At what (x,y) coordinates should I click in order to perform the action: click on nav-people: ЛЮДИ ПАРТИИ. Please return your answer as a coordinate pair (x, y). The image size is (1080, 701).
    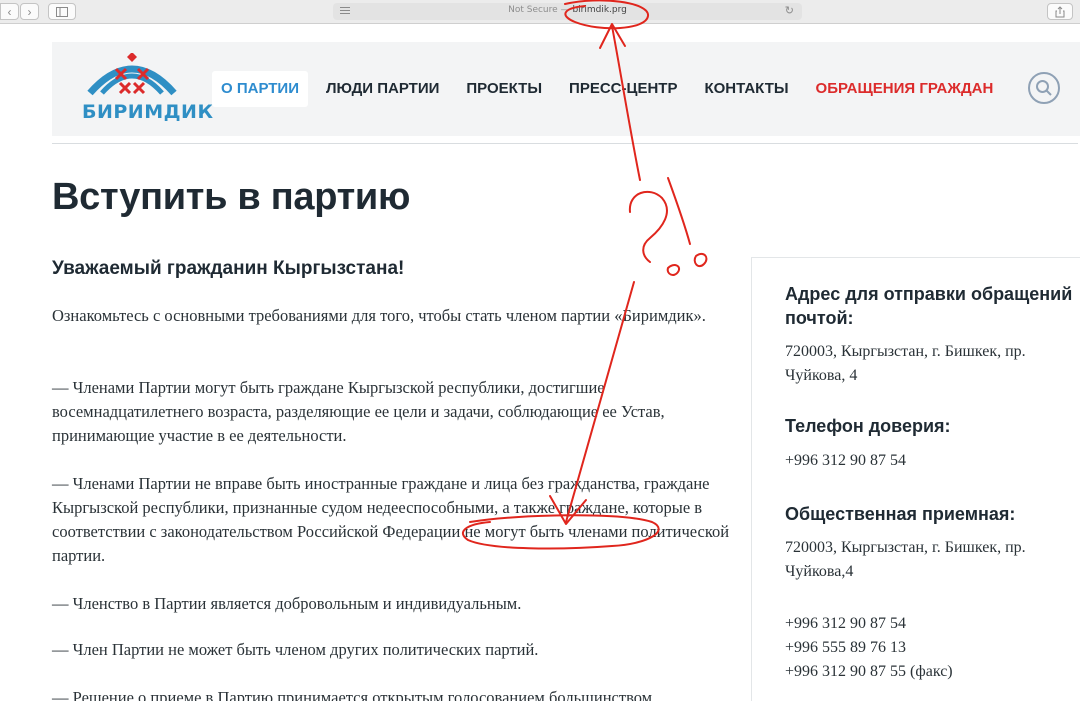
    Looking at the image, I should click on (382, 89).